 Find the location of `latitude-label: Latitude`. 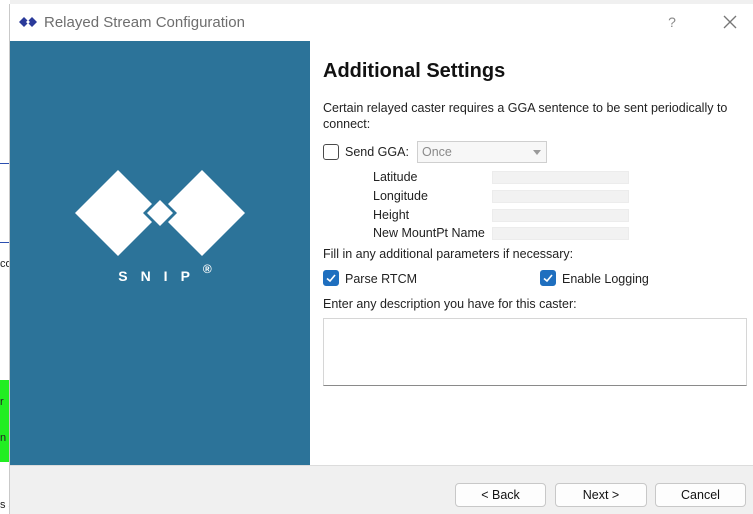

latitude-label: Latitude is located at coordinates (395, 177).